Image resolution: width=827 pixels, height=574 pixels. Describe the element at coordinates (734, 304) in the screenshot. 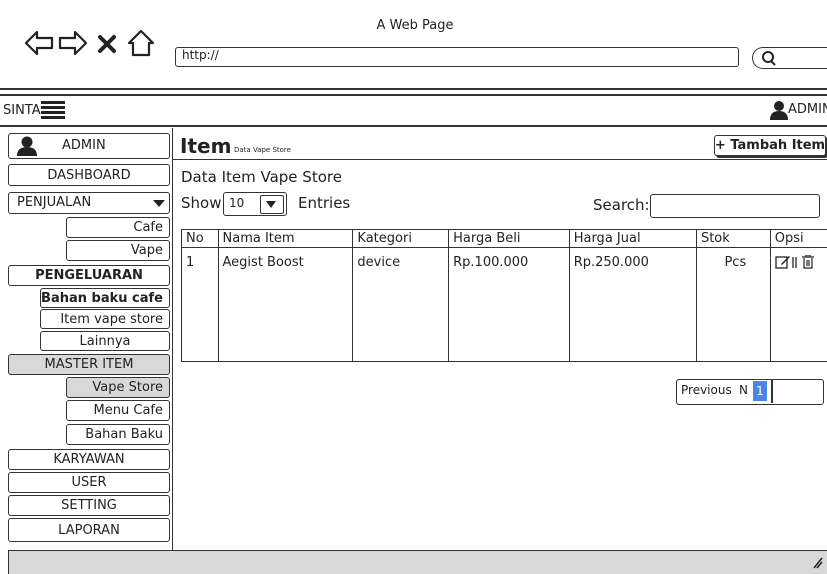

I see `table-column-stok: Pcs` at that location.